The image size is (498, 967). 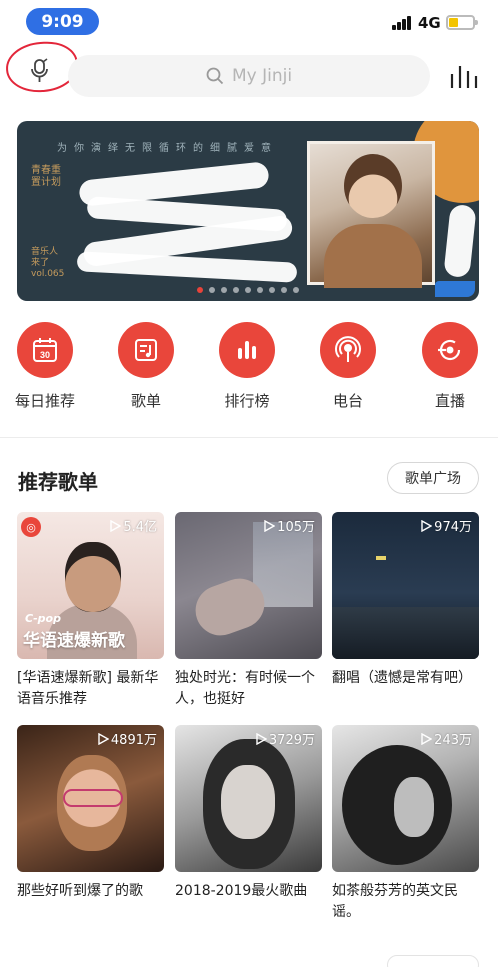 I want to click on quick-nav: 30 每日推荐 歌单 排行榜 电台 直播, so click(x=249, y=372).